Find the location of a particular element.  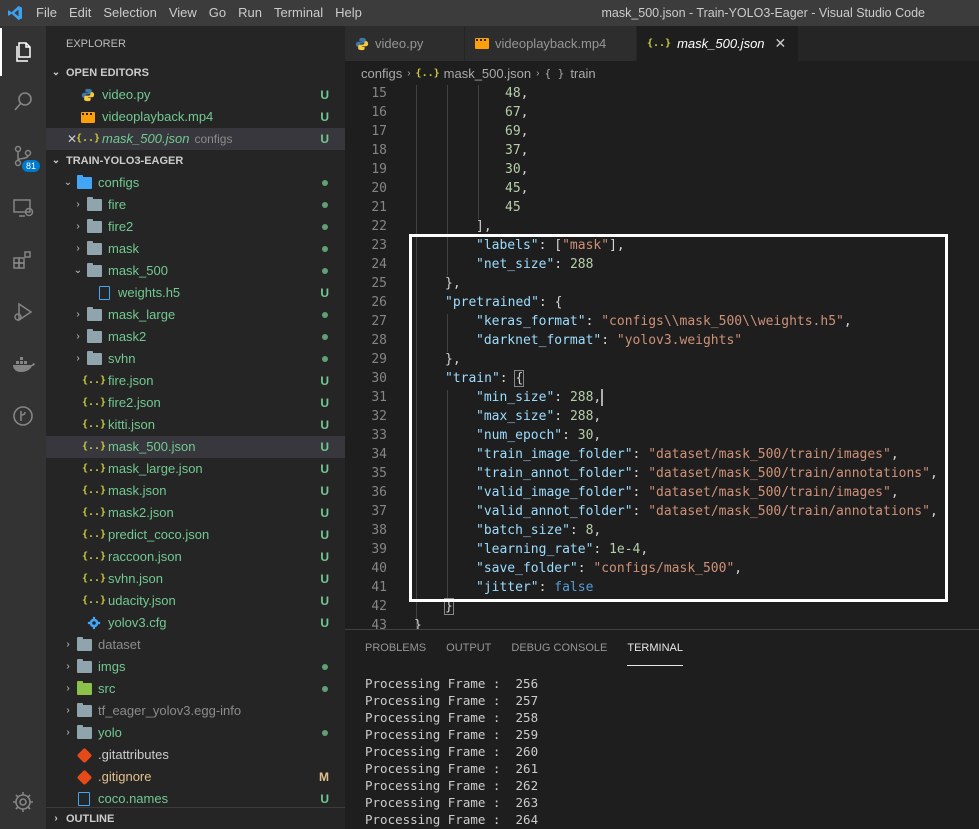

menu-terminal: Terminal is located at coordinates (298, 13).